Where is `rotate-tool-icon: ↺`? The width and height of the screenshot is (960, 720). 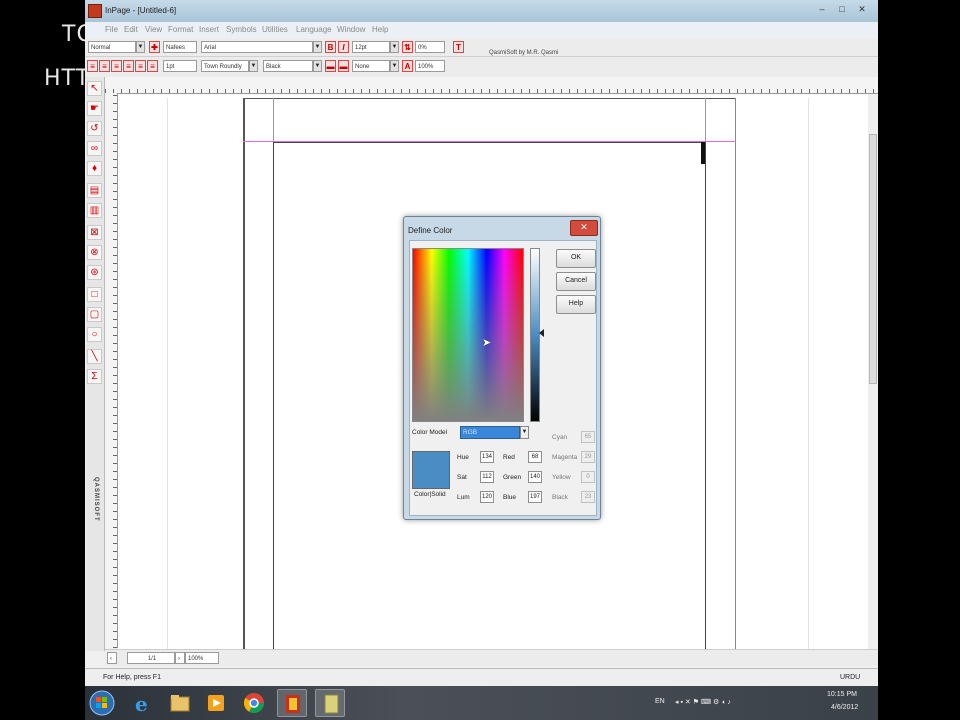
rotate-tool-icon: ↺ is located at coordinates (94, 128).